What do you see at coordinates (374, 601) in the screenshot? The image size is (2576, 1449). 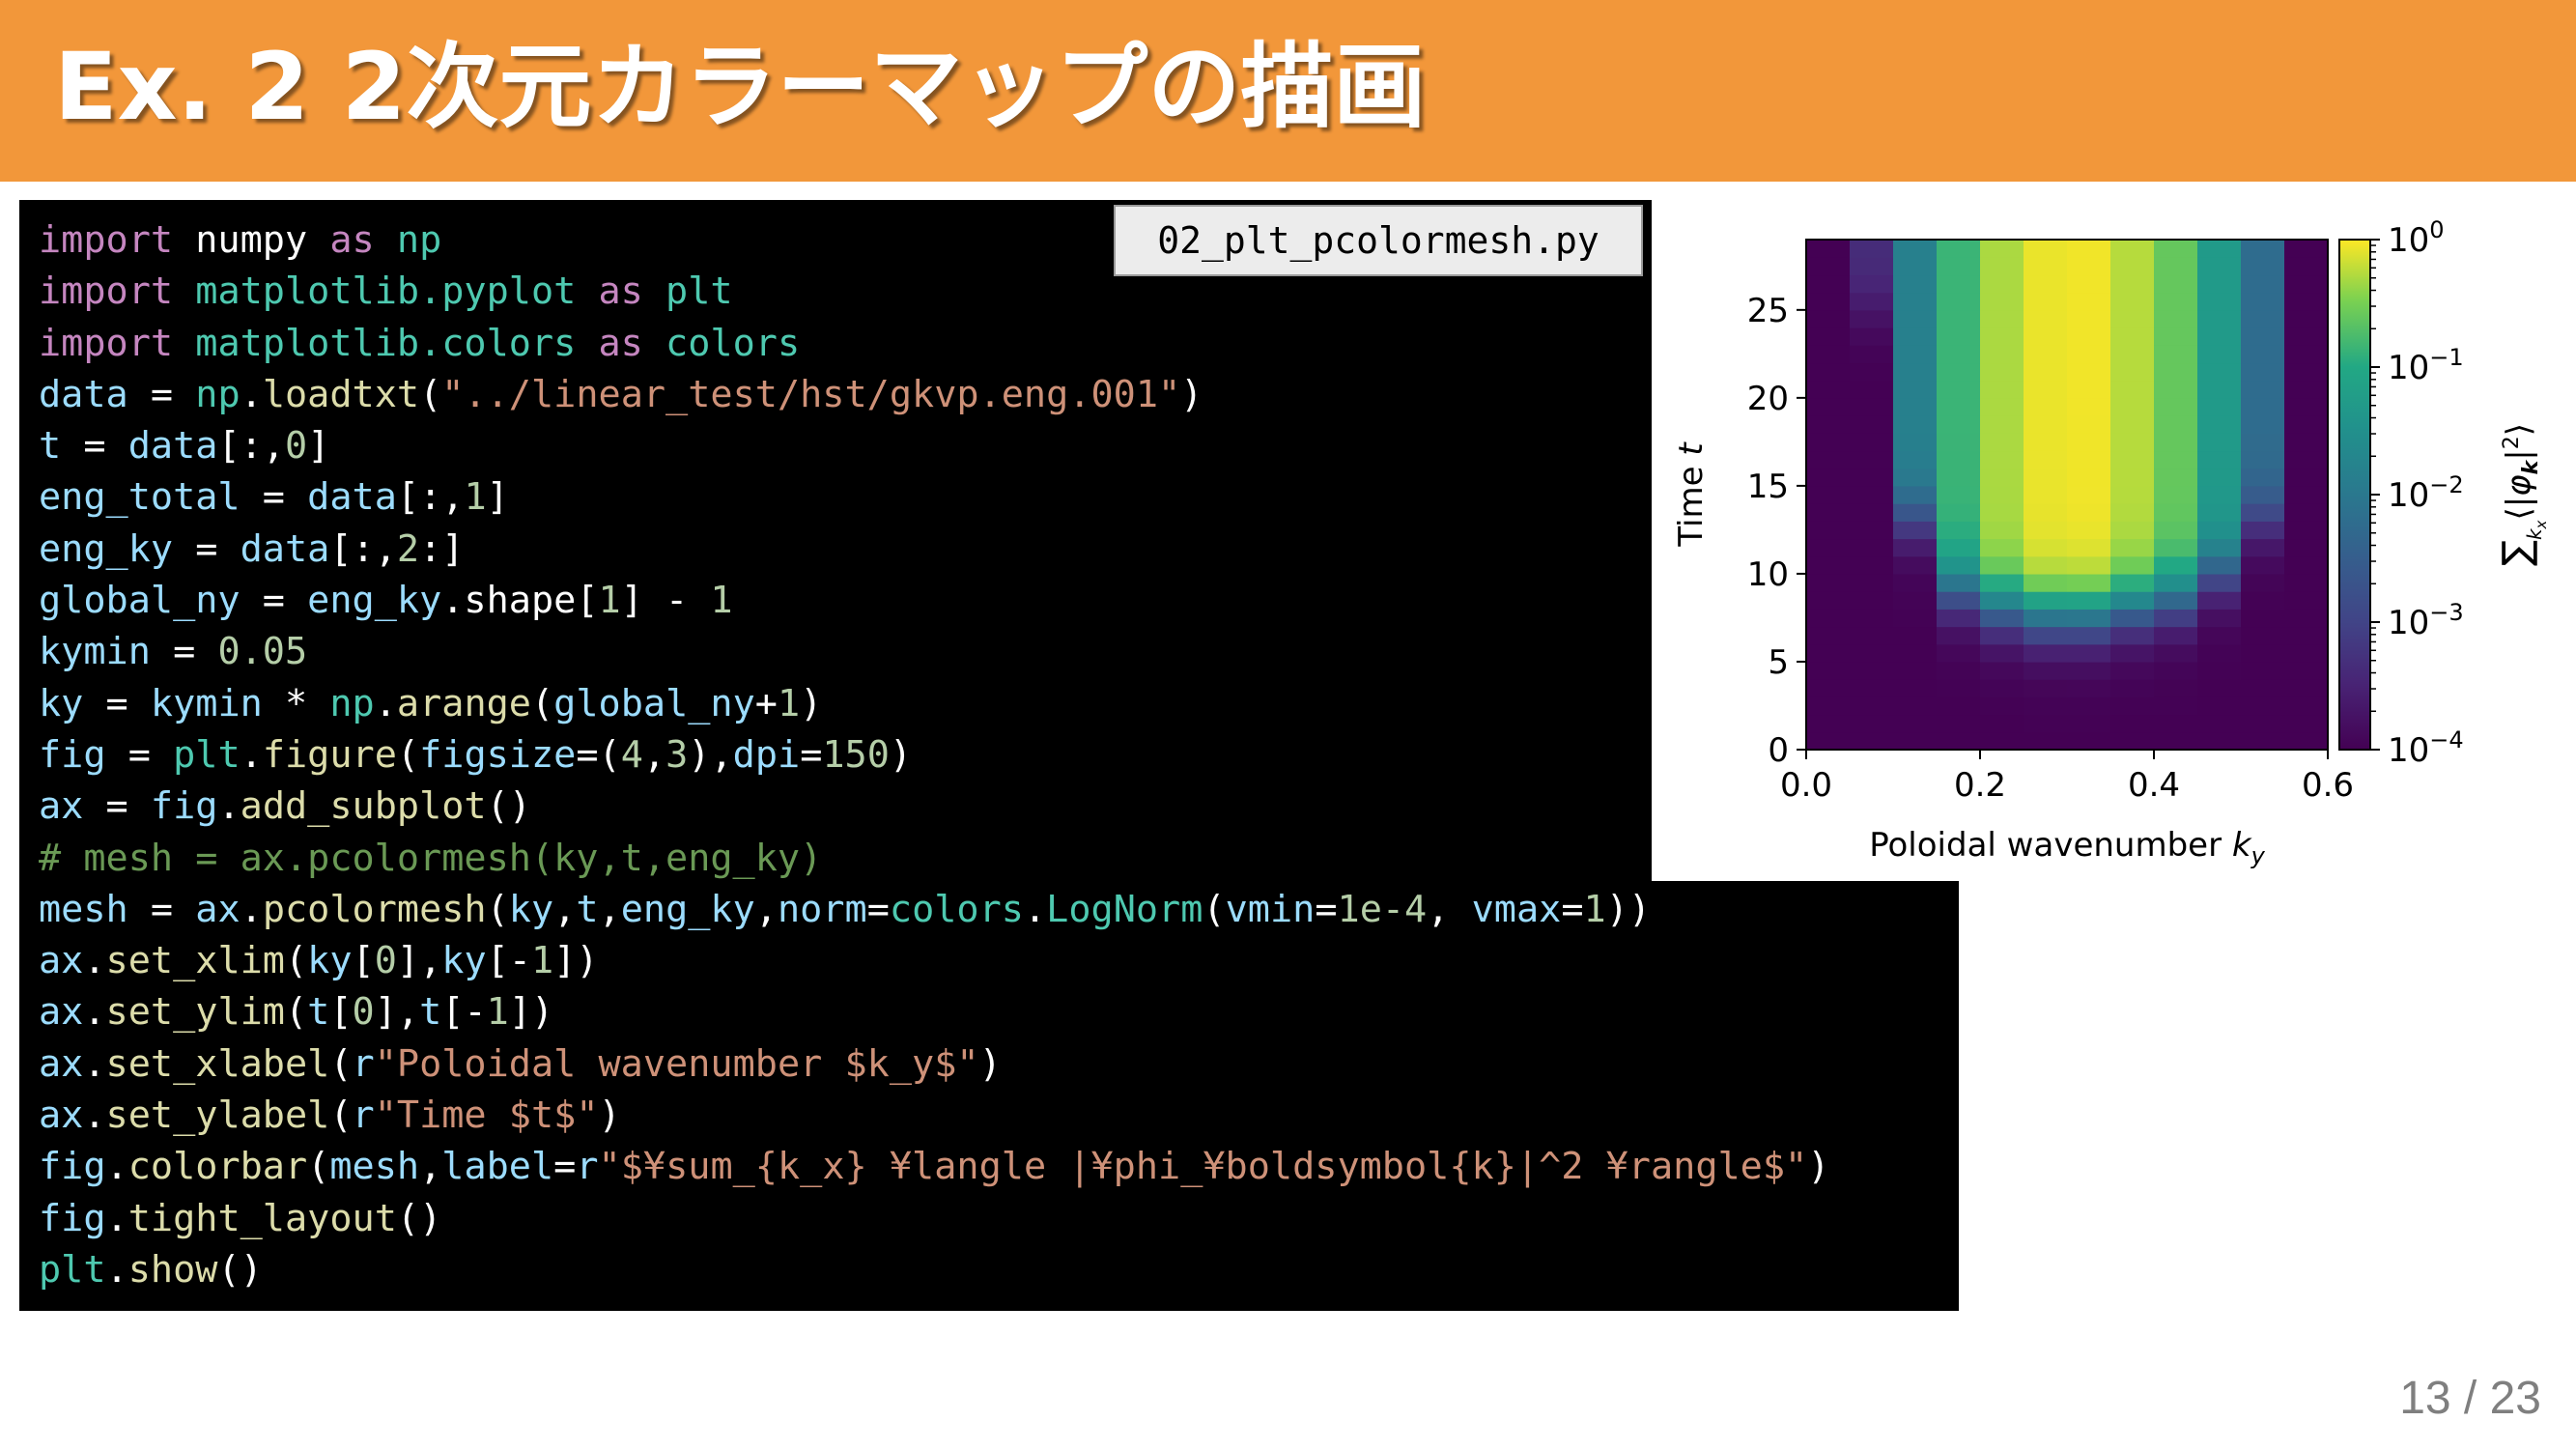 I see `code-token: eng_ky` at bounding box center [374, 601].